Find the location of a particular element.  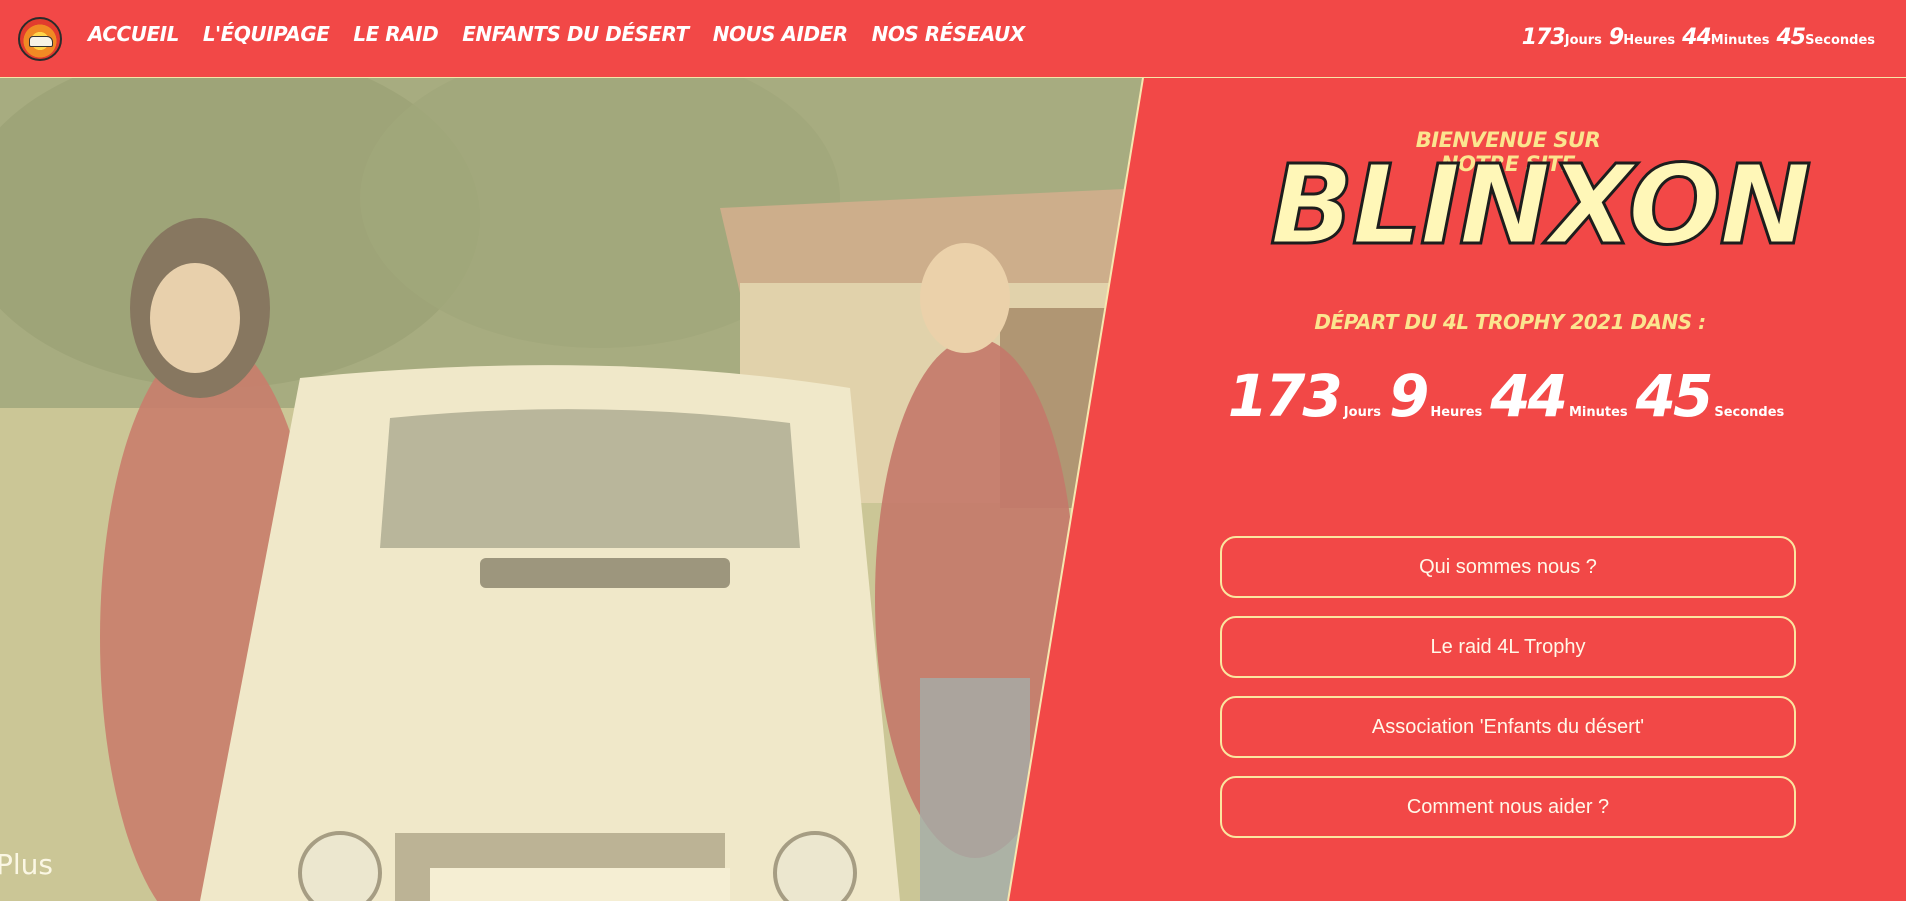

team-logo is located at coordinates (40, 39).